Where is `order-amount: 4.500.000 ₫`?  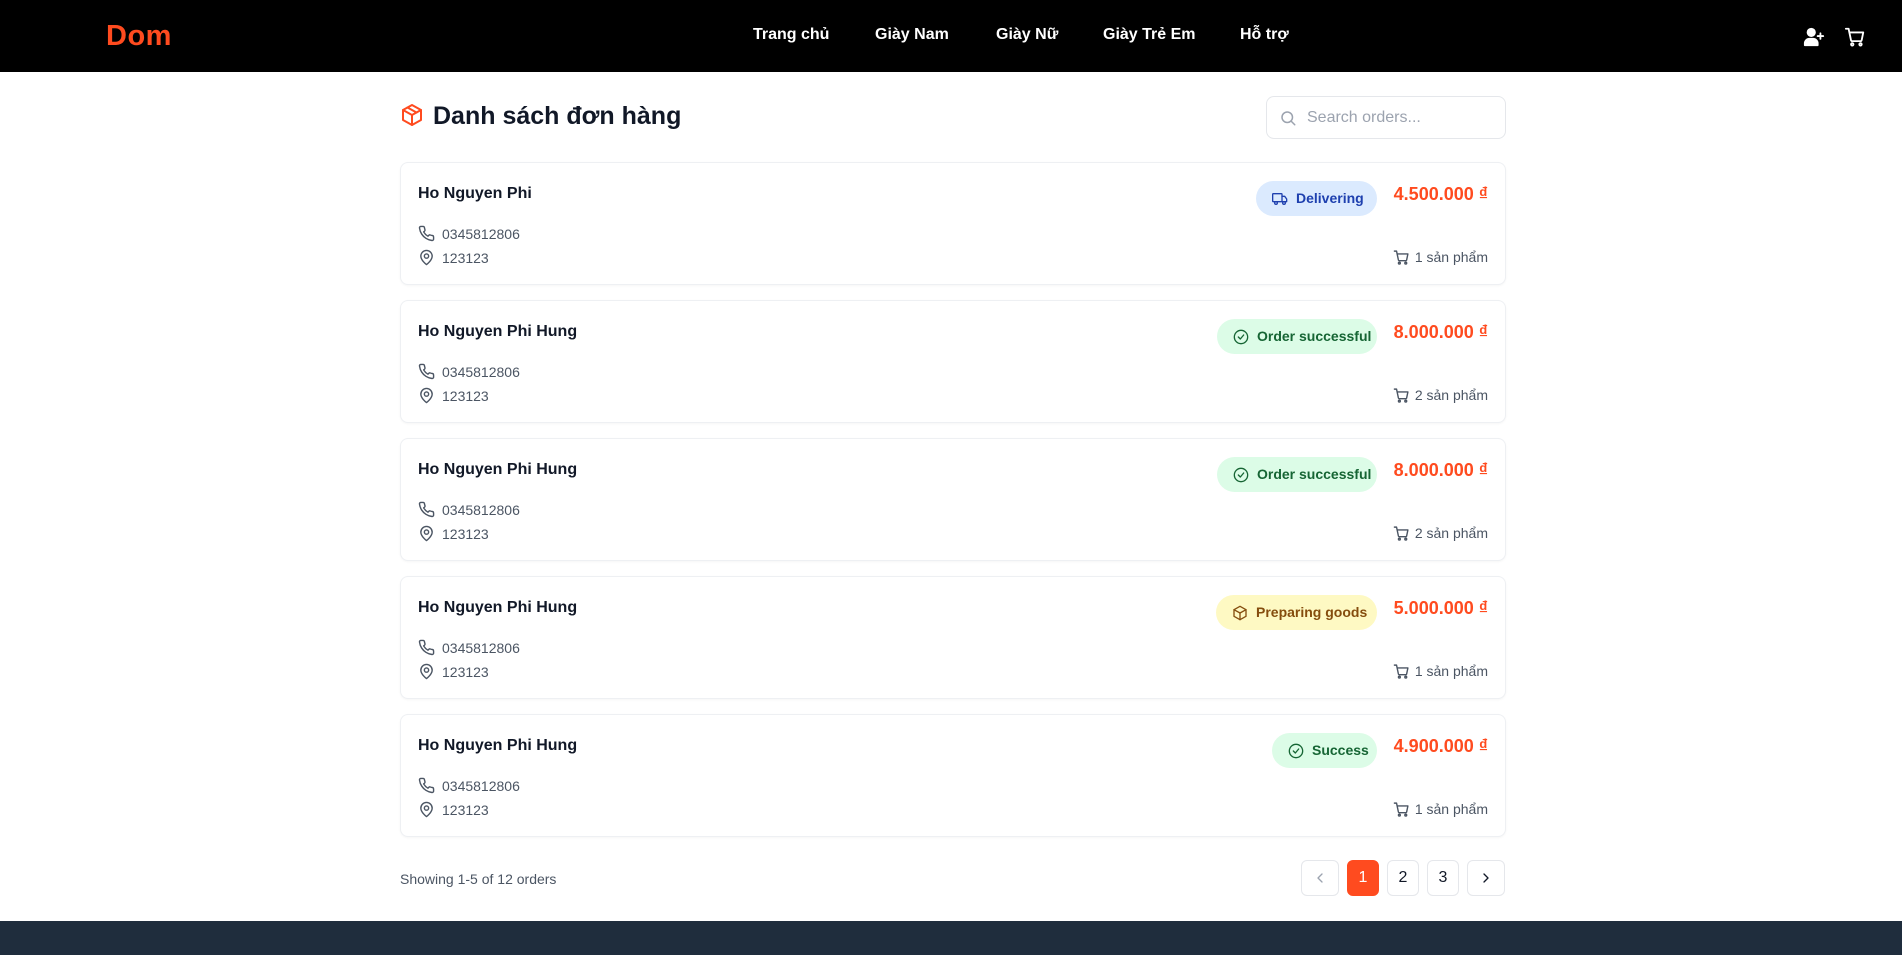 order-amount: 4.500.000 ₫ is located at coordinates (1440, 194).